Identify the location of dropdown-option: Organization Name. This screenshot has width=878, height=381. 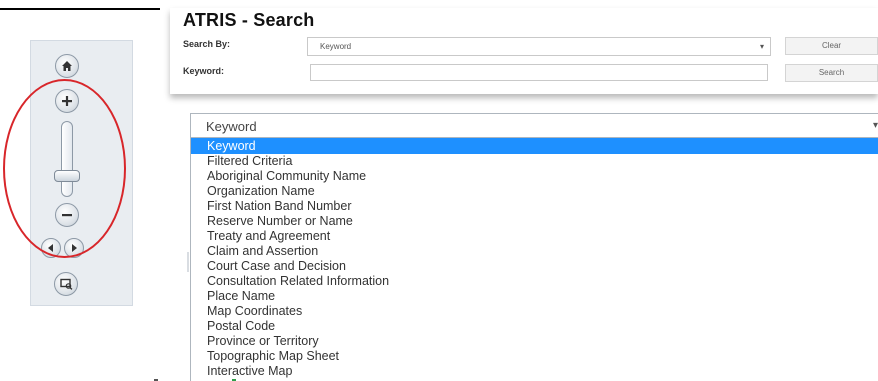
(534, 191).